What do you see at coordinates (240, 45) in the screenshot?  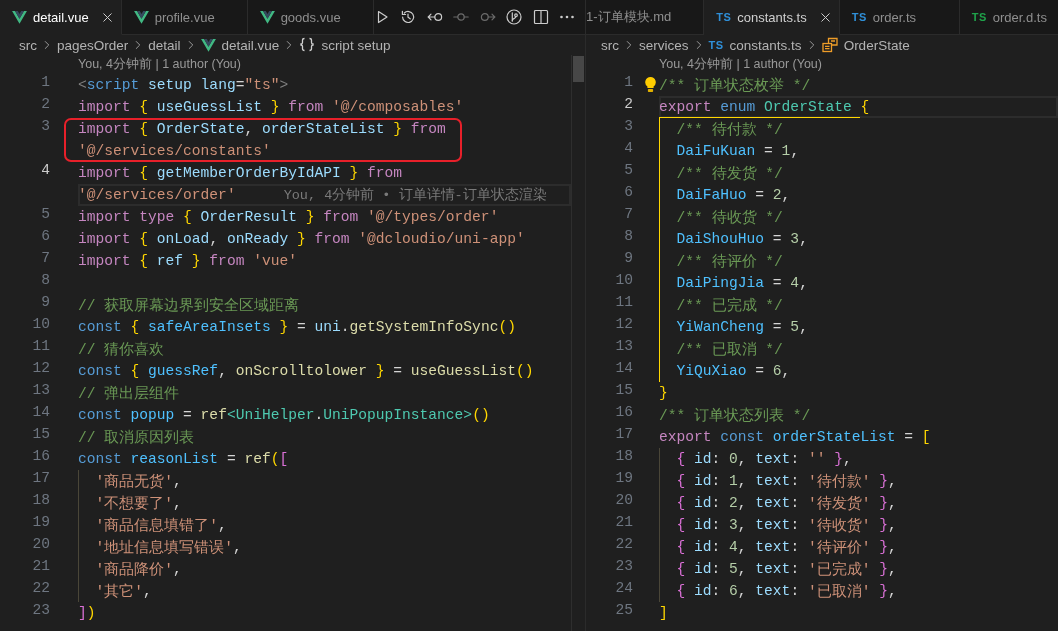 I see `breadcrumb-item: detail.vue` at bounding box center [240, 45].